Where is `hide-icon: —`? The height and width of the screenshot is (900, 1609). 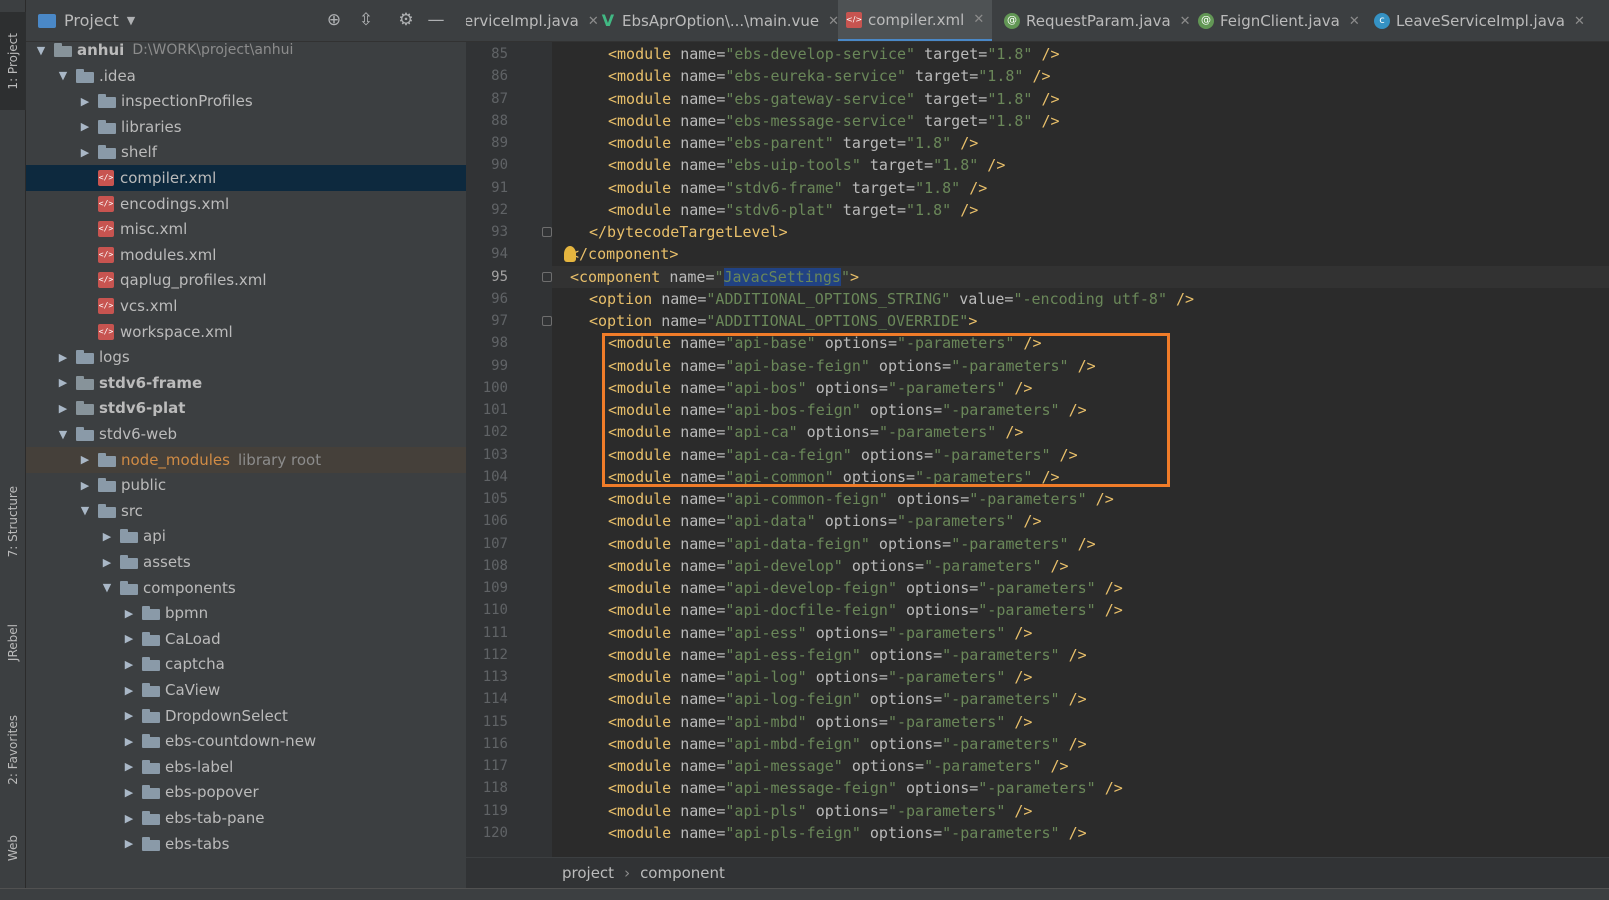
hide-icon: — is located at coordinates (436, 20).